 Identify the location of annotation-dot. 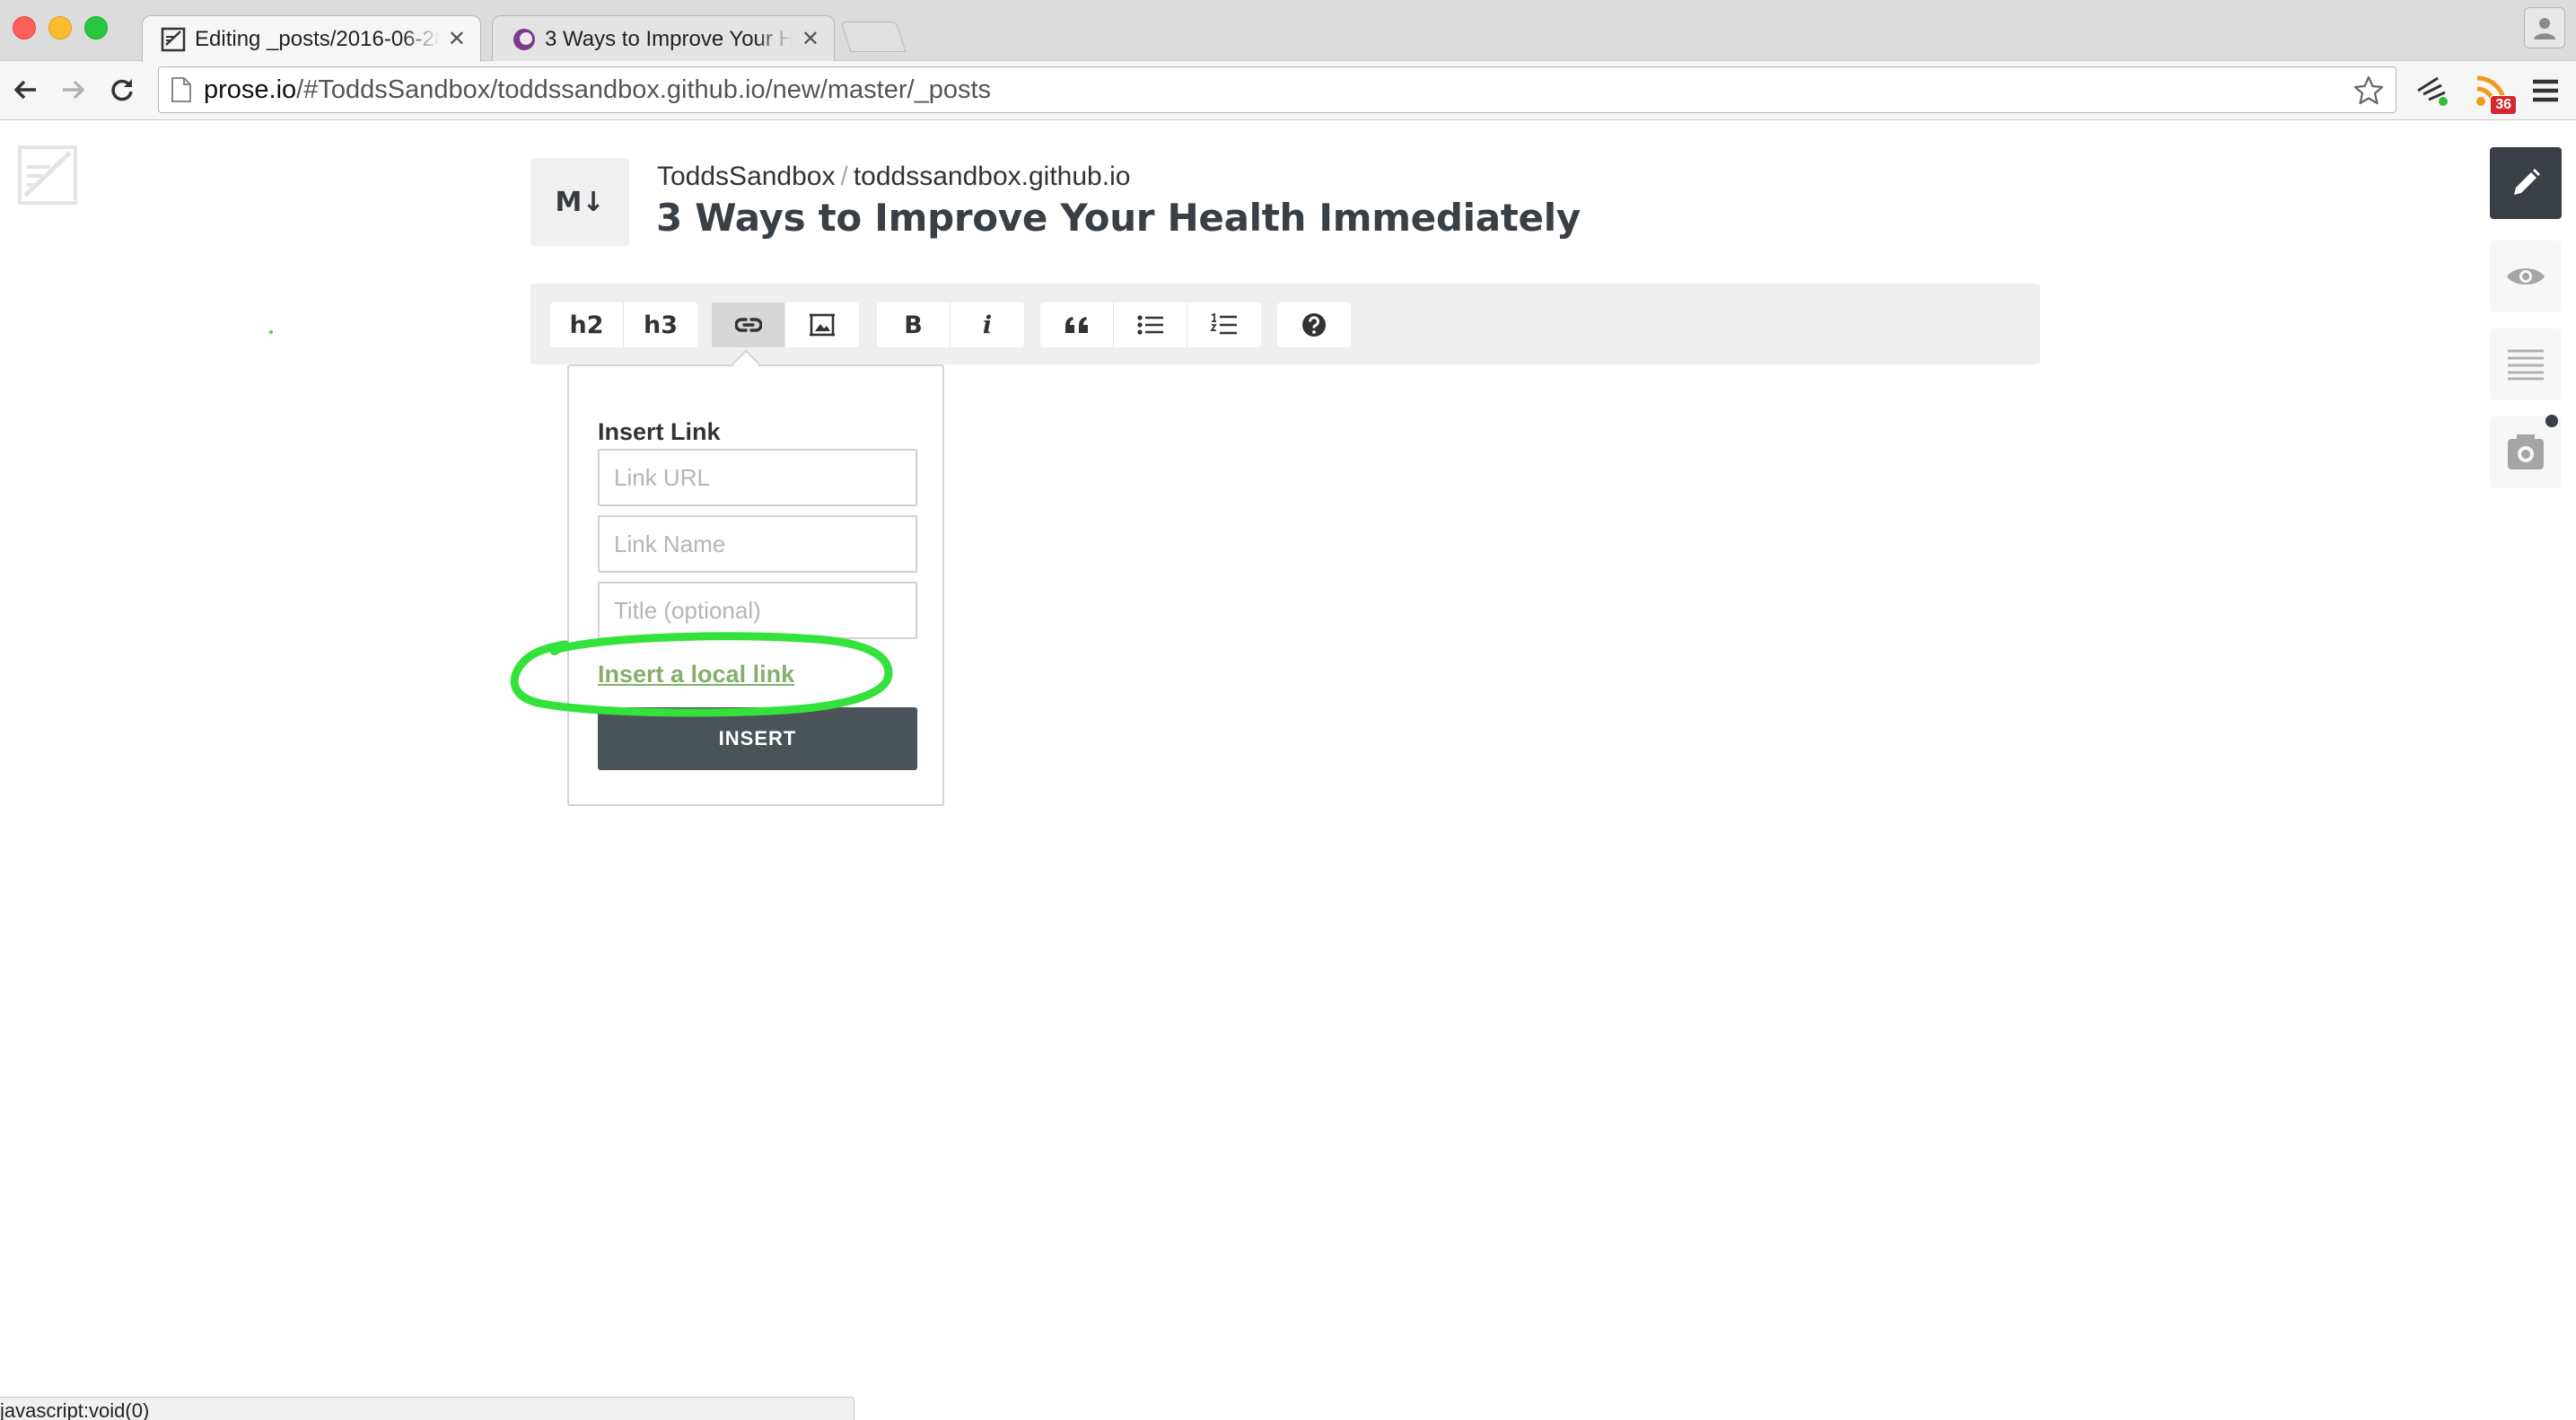
(271, 332).